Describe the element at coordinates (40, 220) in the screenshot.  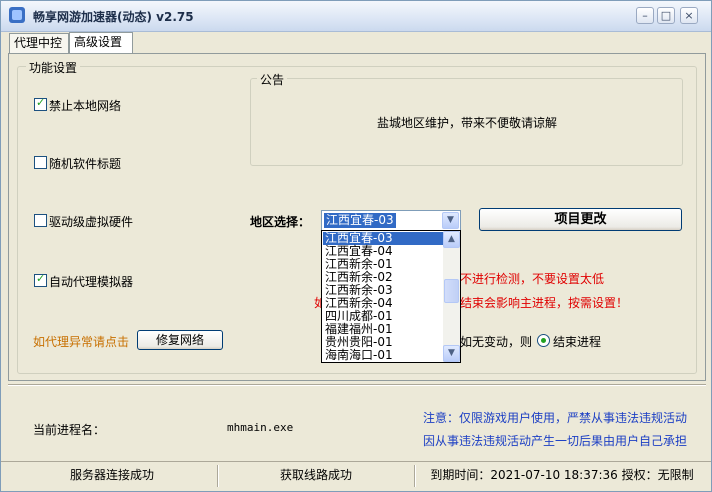
I see `virtual-hardware-checkbox` at that location.